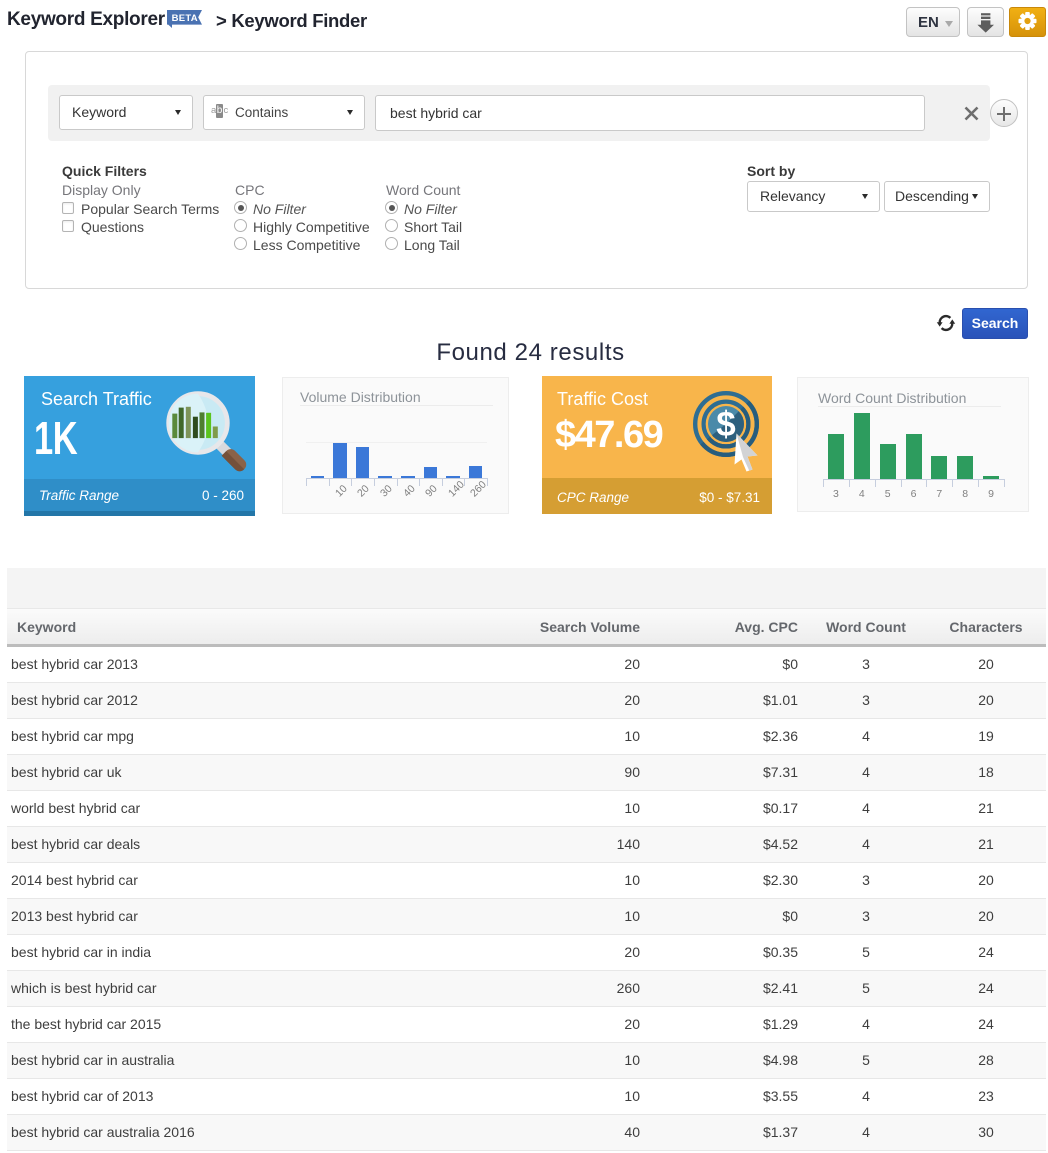  Describe the element at coordinates (185, 18) in the screenshot. I see `svg-text: BETA` at that location.